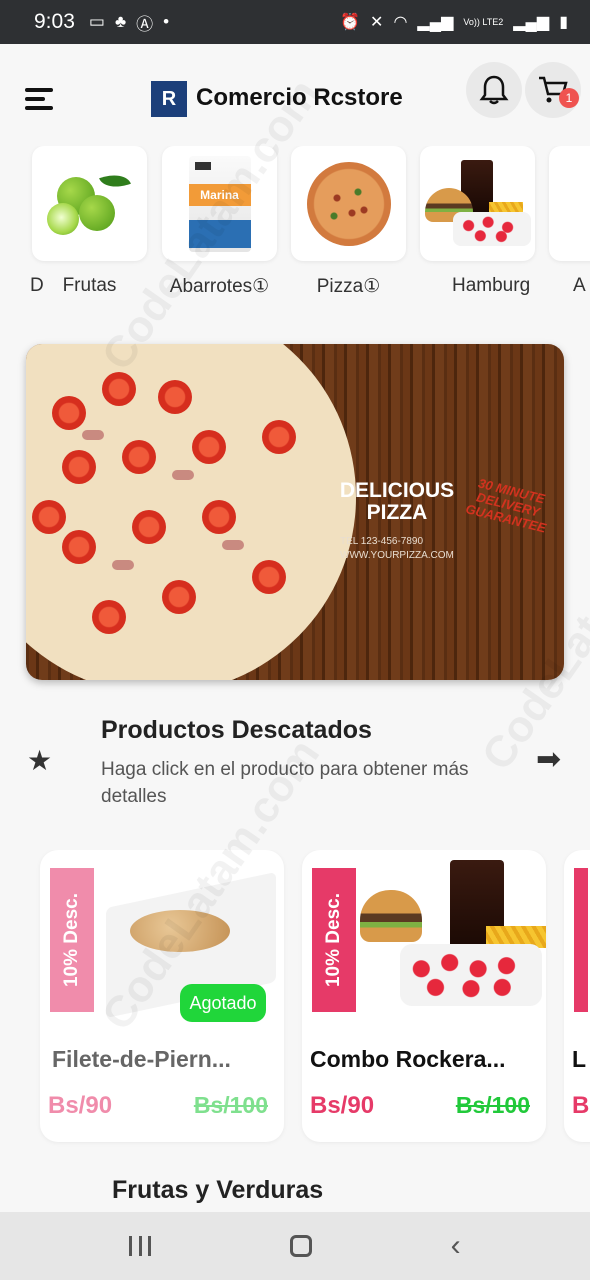 Image resolution: width=590 pixels, height=1280 pixels. Describe the element at coordinates (223, 1003) in the screenshot. I see `sold-out-badge: Agotado` at that location.